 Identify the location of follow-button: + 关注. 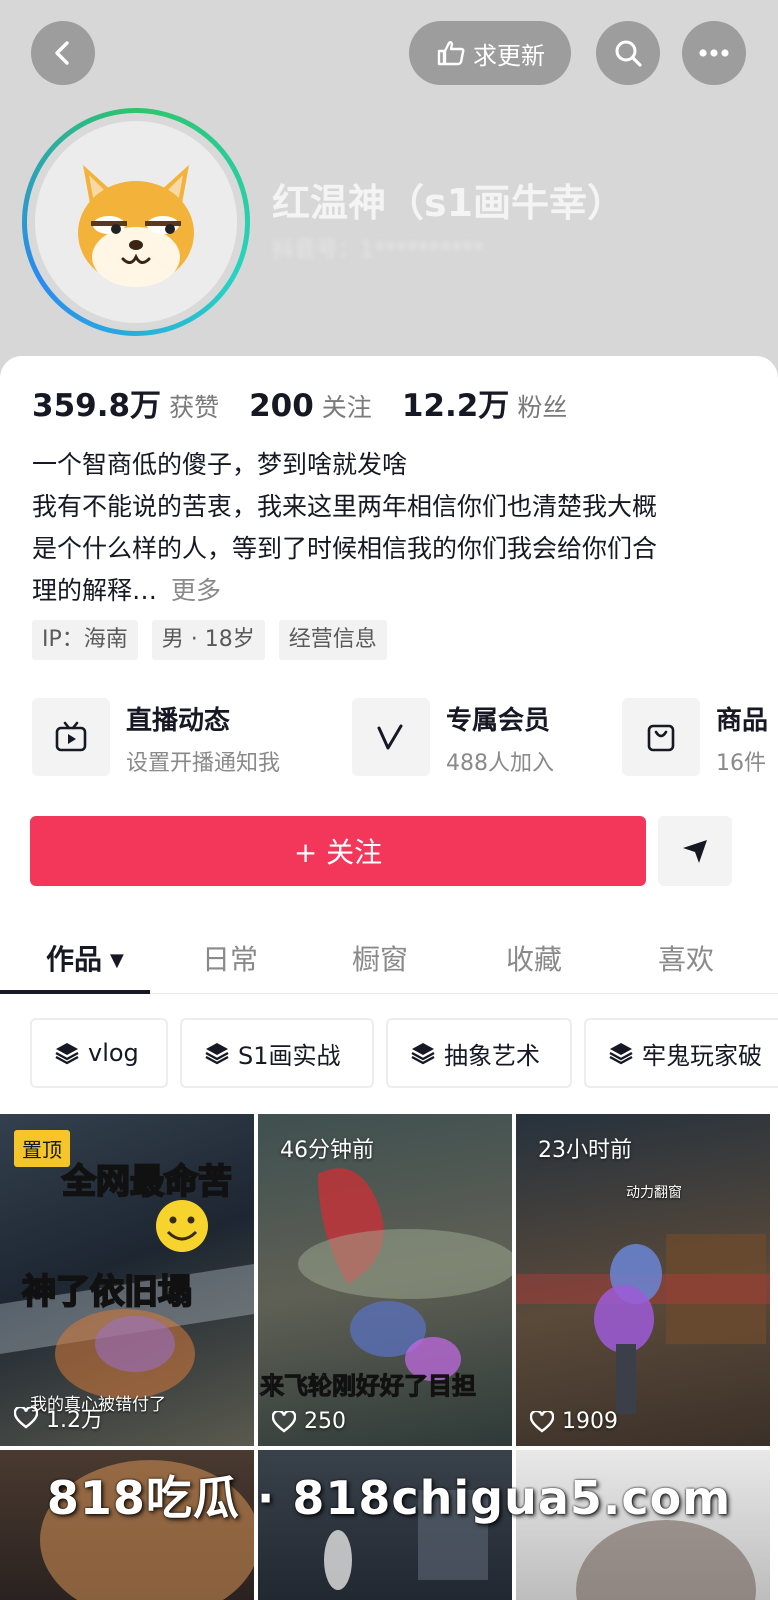
(338, 851).